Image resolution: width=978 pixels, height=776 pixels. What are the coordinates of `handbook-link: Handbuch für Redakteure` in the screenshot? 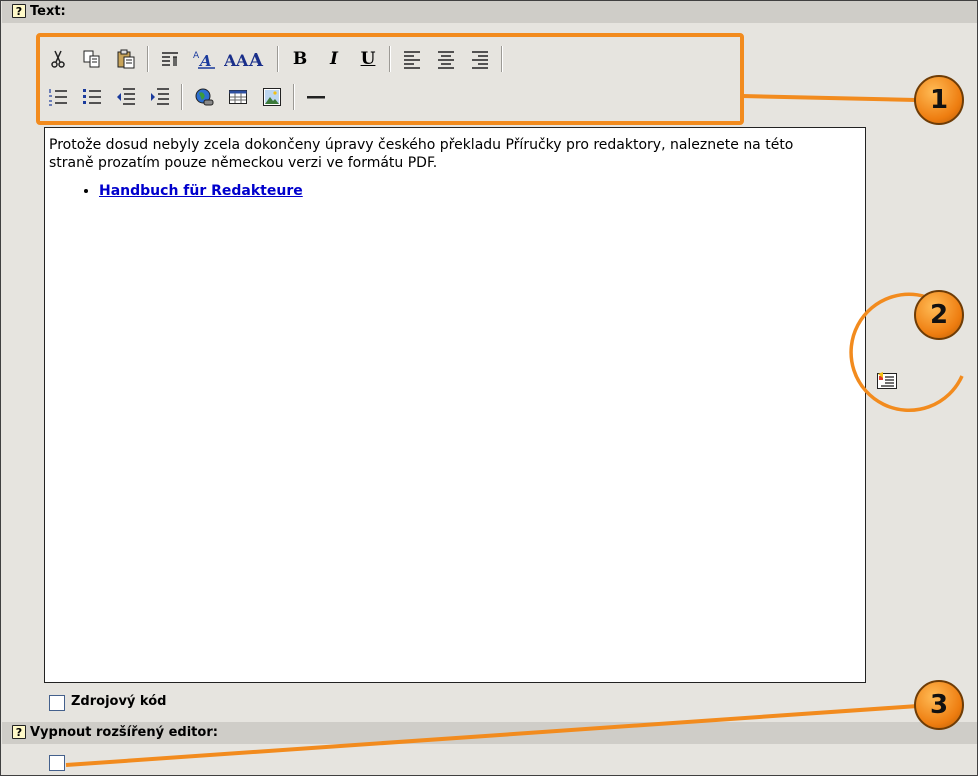 It's located at (201, 191).